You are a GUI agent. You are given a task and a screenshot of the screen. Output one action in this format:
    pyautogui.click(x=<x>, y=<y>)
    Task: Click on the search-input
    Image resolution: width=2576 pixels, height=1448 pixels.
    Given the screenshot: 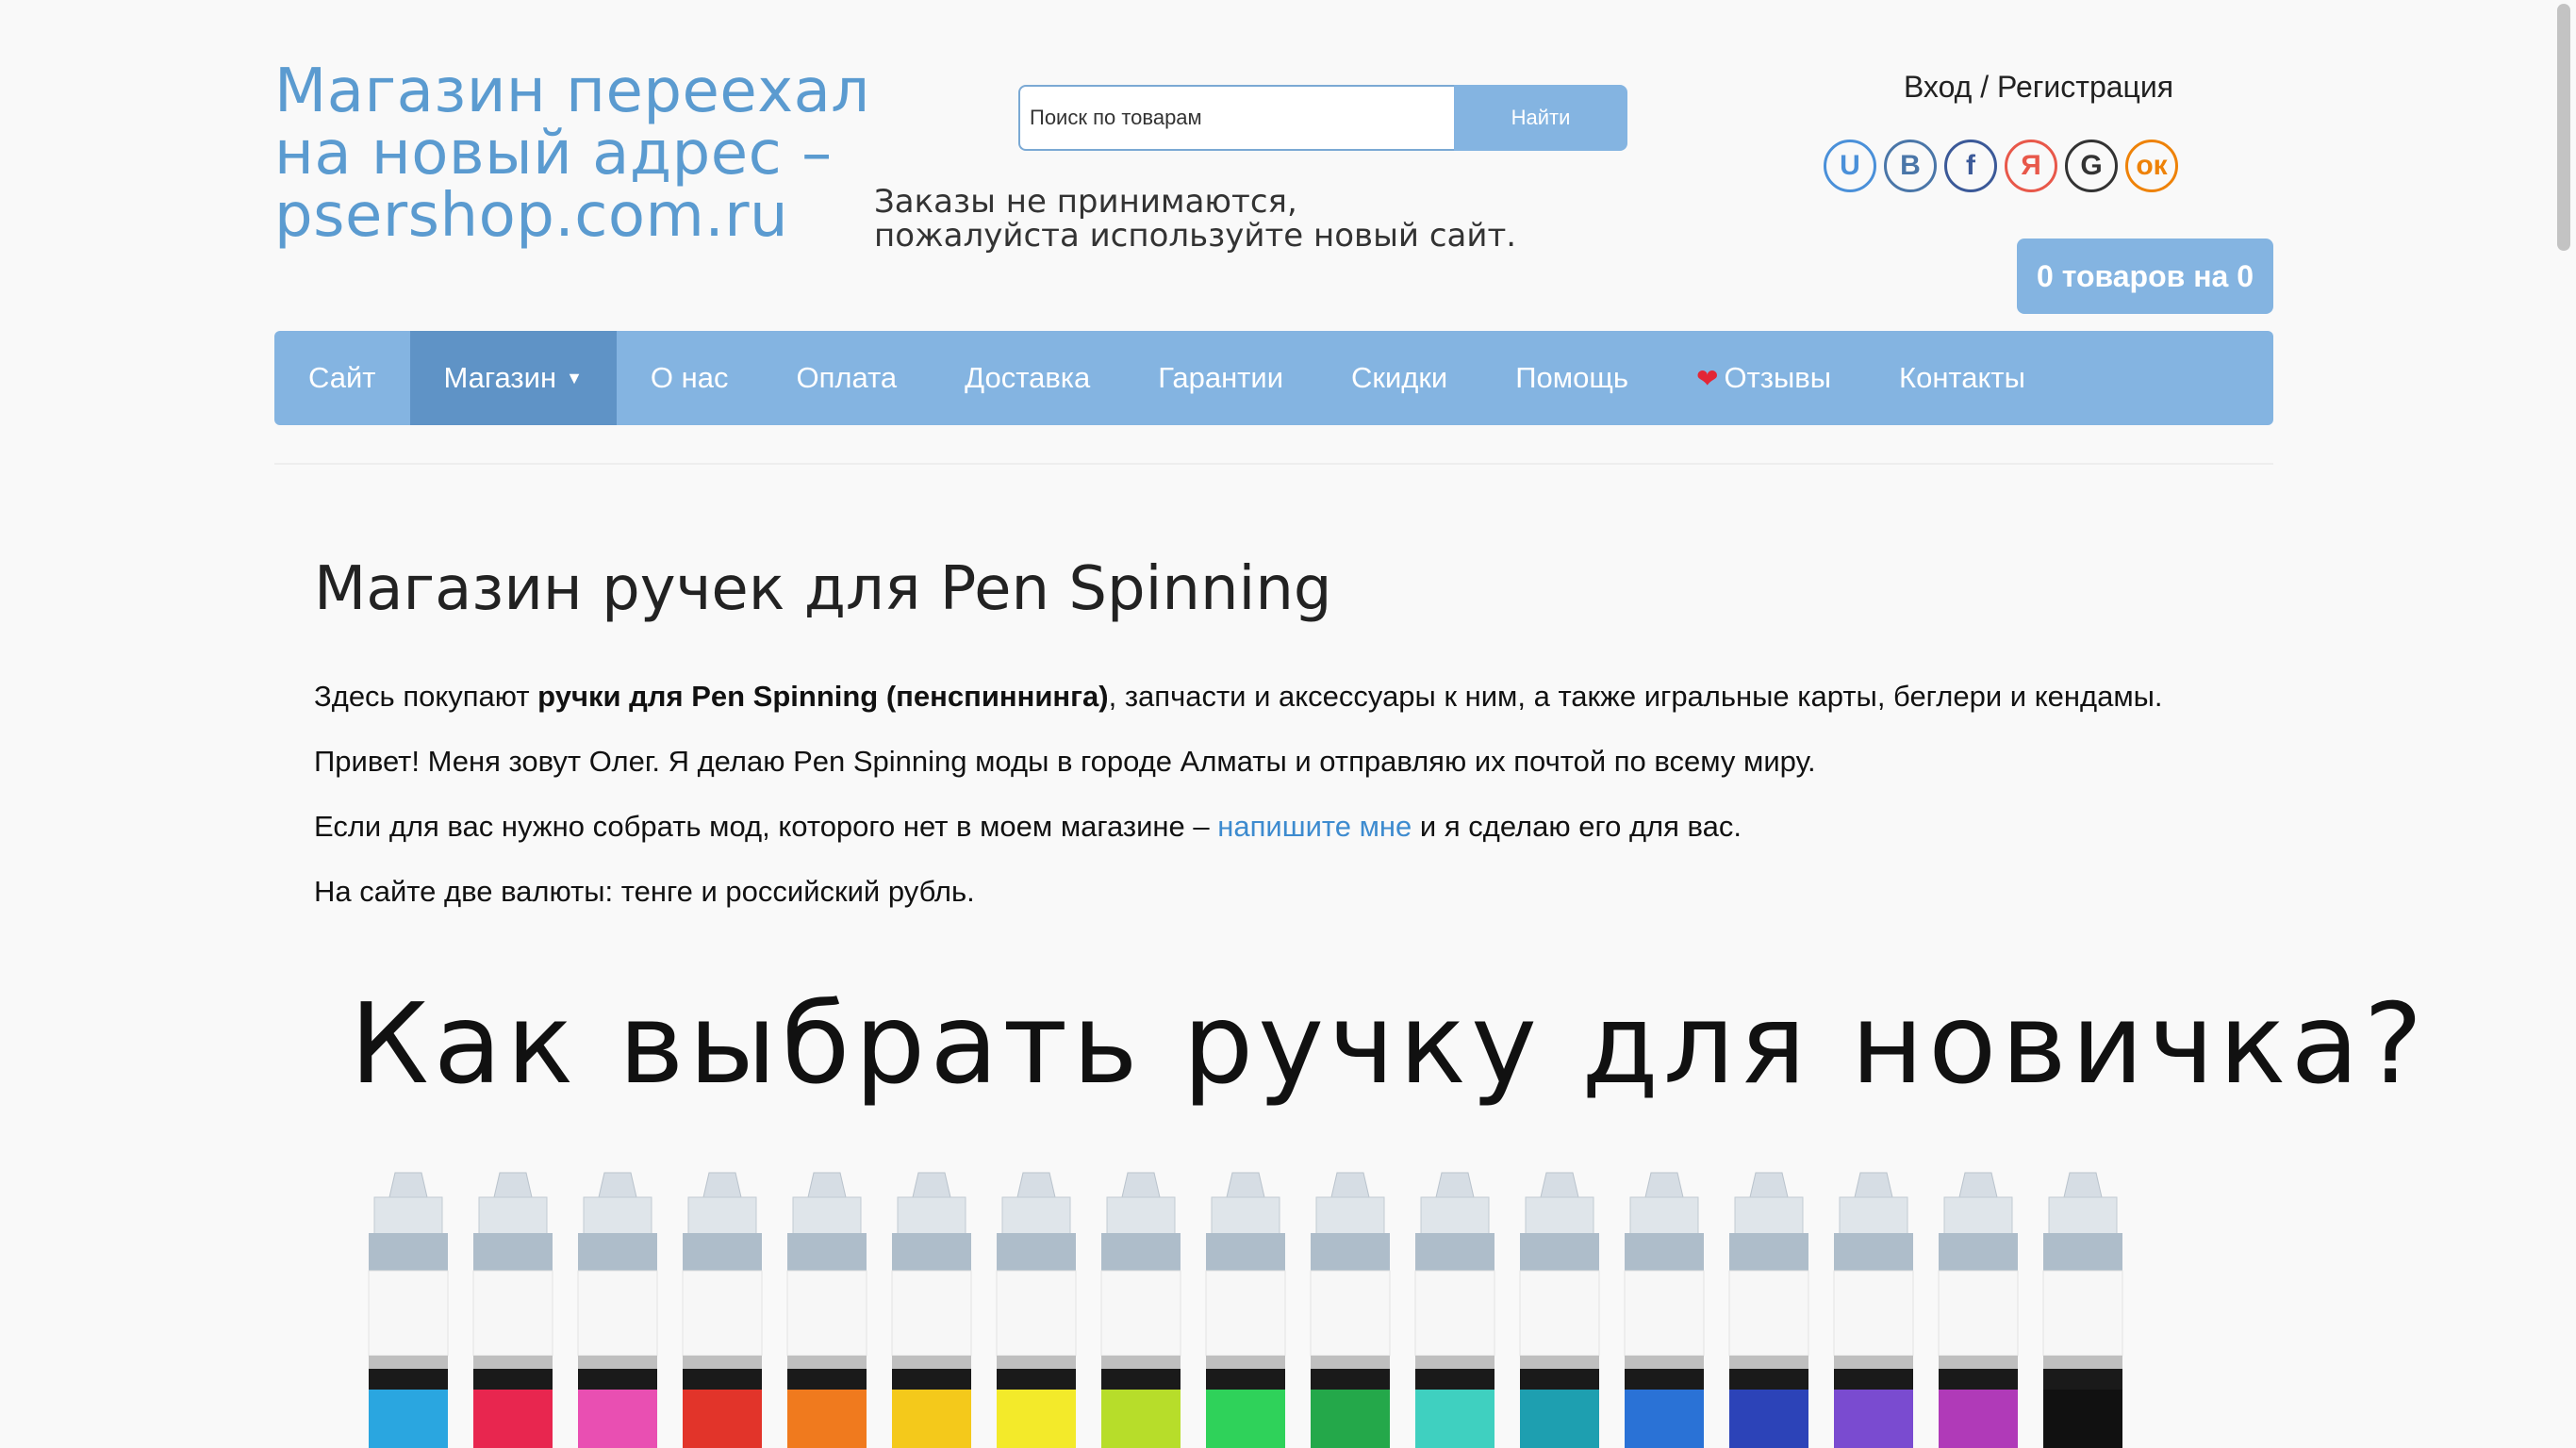 What is the action you would take?
    pyautogui.click(x=1236, y=118)
    